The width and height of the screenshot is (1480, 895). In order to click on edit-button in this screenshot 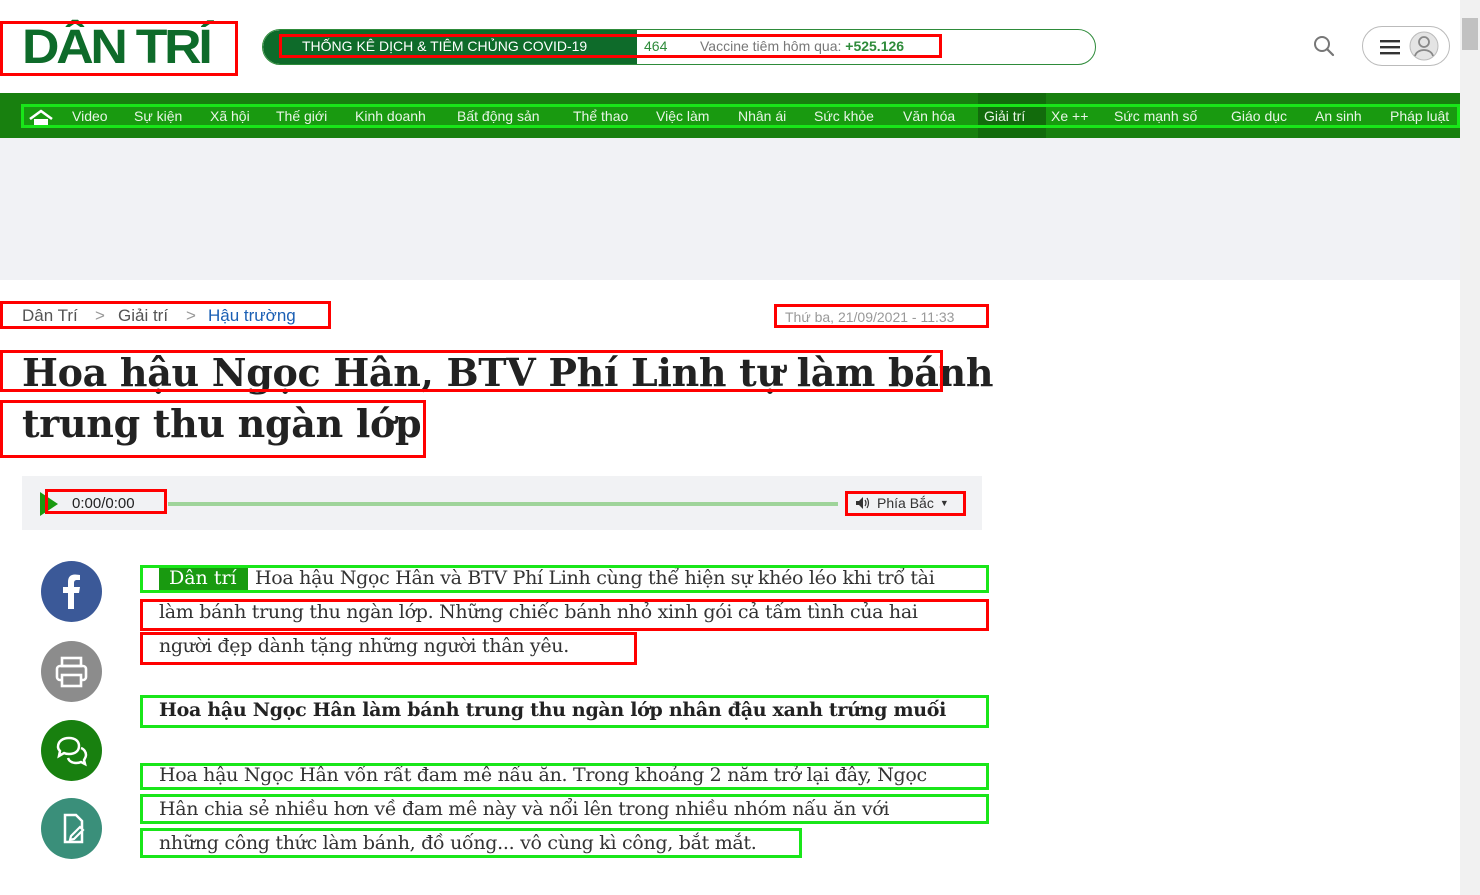, I will do `click(71, 828)`.